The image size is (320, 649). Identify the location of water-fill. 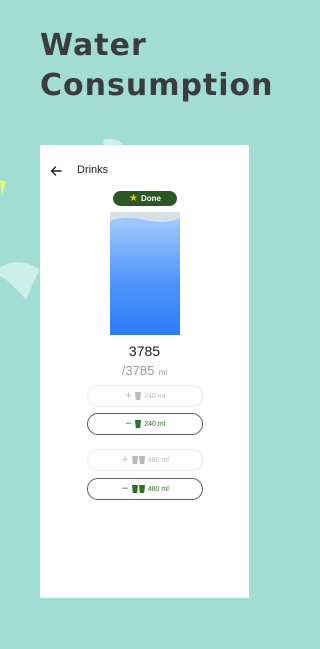
(145, 276).